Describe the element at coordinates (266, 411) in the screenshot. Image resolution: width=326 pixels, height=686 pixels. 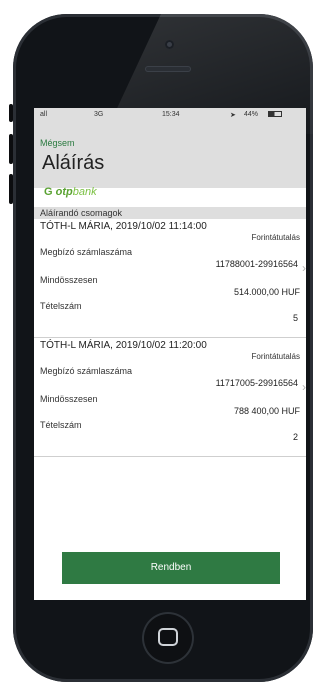
I see `total-amount: 788 400,00 HUF` at that location.